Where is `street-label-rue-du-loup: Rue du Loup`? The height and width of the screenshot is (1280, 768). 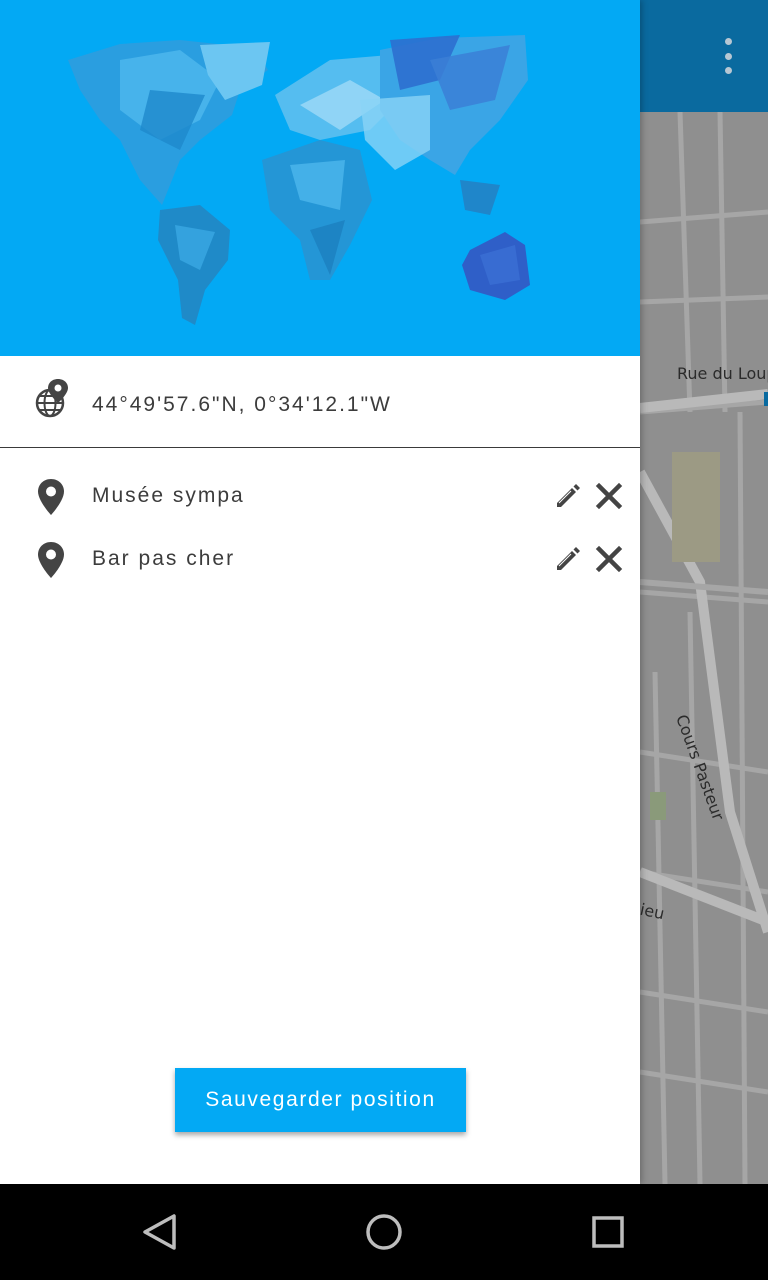
street-label-rue-du-loup: Rue du Loup is located at coordinates (722, 373).